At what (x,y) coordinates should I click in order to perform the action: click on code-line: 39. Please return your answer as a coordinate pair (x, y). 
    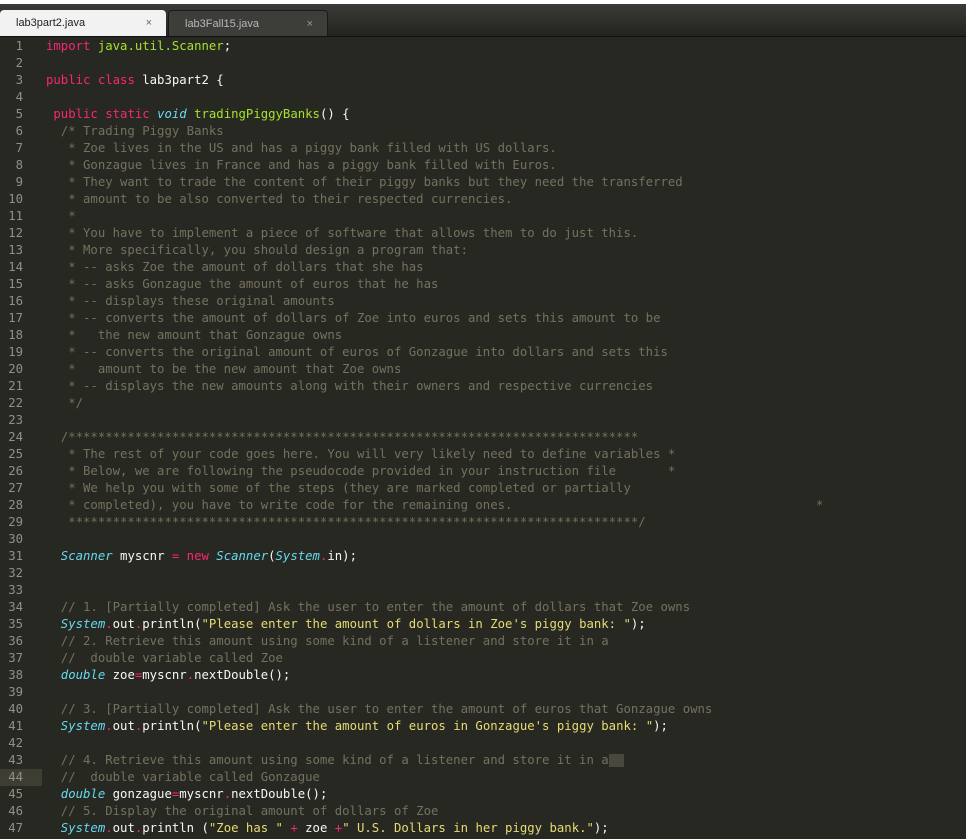
    Looking at the image, I should click on (483, 692).